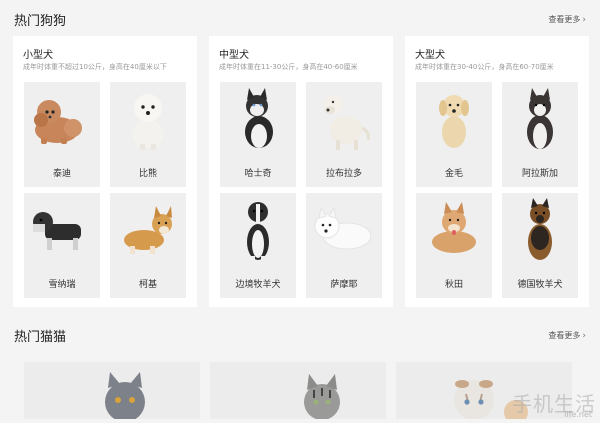  Describe the element at coordinates (62, 120) in the screenshot. I see `teddy-dog-image` at that location.